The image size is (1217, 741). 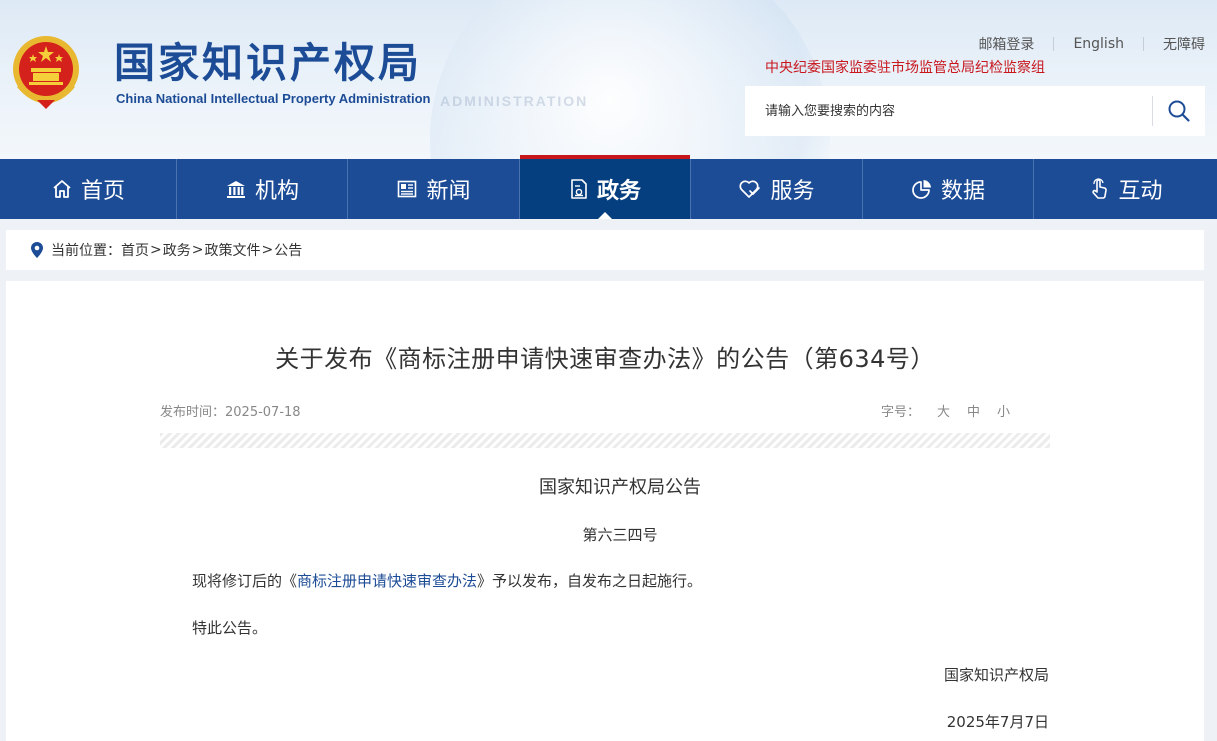 I want to click on publish-date-label: 发布时间：, so click(x=193, y=412).